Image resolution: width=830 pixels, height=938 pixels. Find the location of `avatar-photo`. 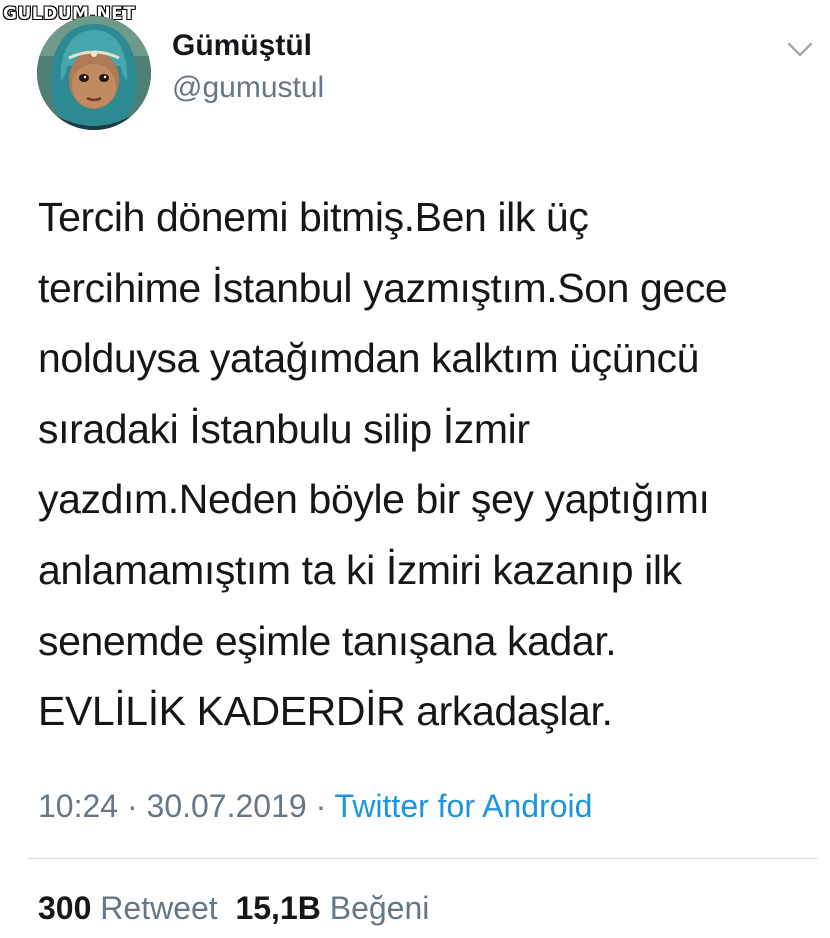

avatar-photo is located at coordinates (94, 73).